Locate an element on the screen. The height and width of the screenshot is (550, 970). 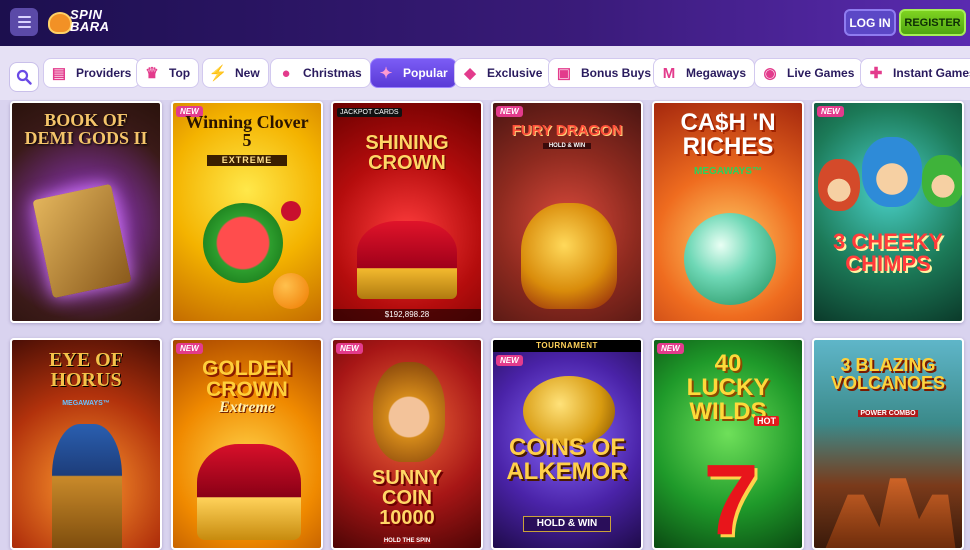
game-title: GOLDEN CROWN is located at coordinates (247, 379).